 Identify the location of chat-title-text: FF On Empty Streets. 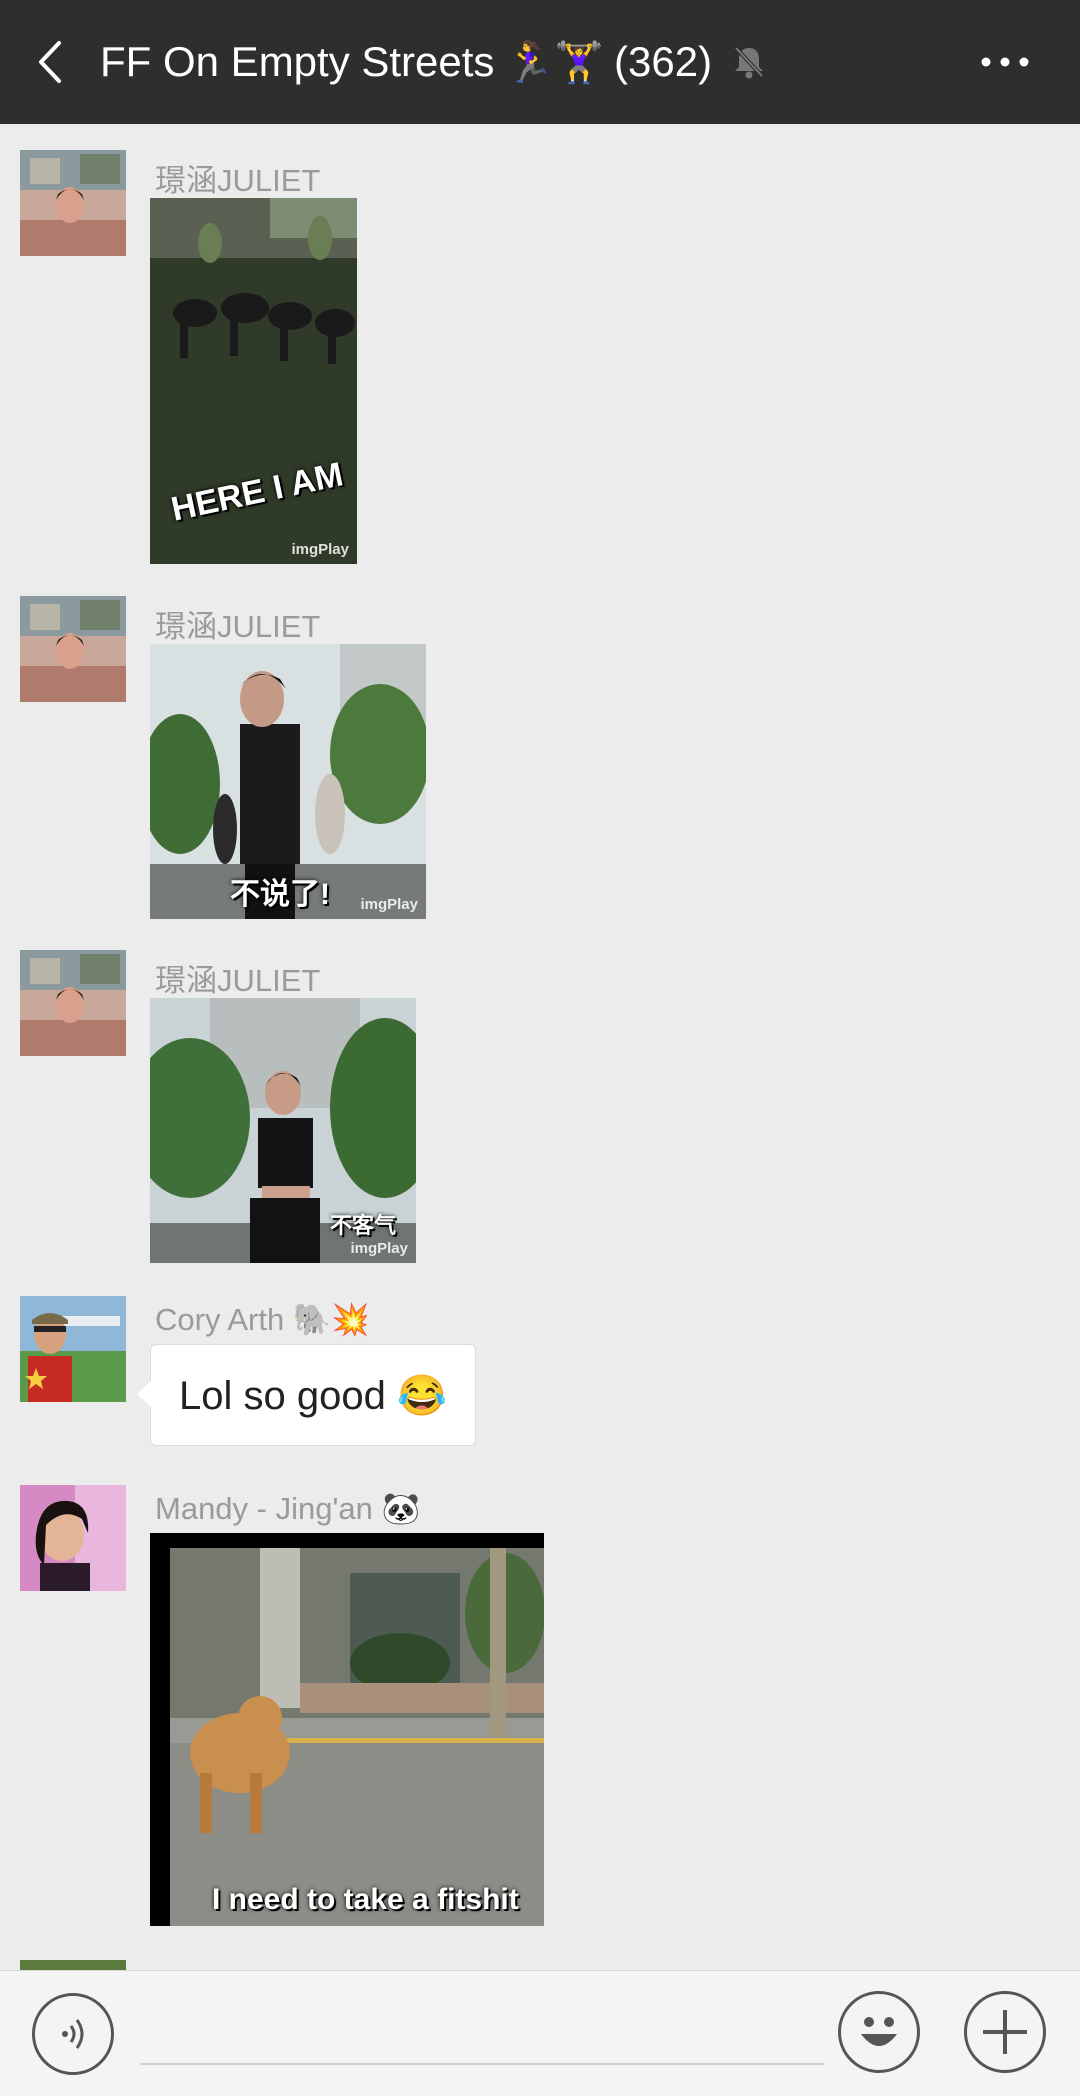
(297, 61).